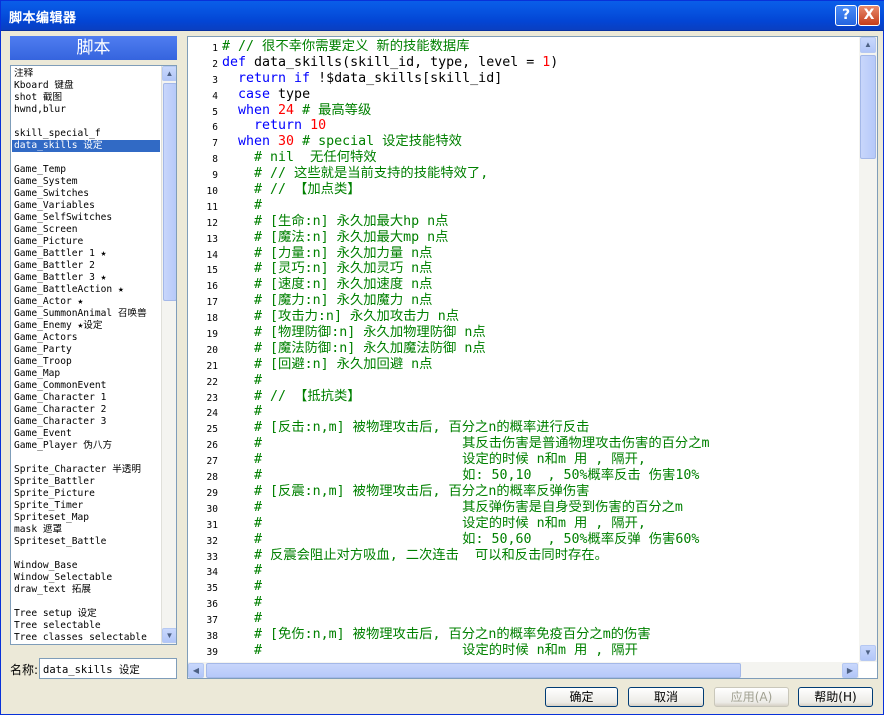 The height and width of the screenshot is (715, 884). I want to click on script-list-item: Game_Screen, so click(86, 230).